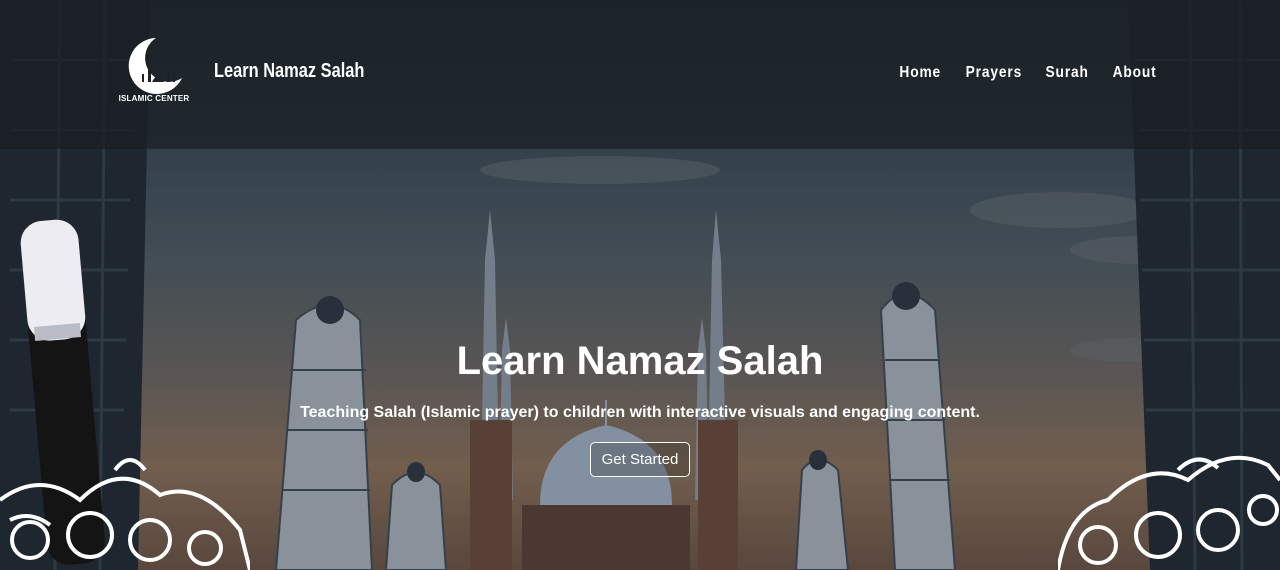 Image resolution: width=1280 pixels, height=570 pixels. What do you see at coordinates (640, 361) in the screenshot?
I see `hero-title: Learn Namaz Salah` at bounding box center [640, 361].